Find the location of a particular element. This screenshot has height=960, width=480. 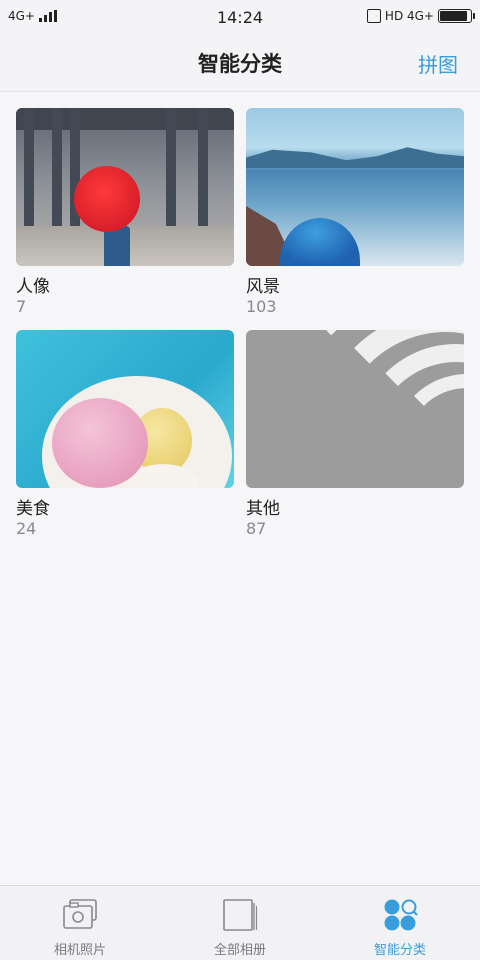

collage-button: 拼图 is located at coordinates (438, 63).